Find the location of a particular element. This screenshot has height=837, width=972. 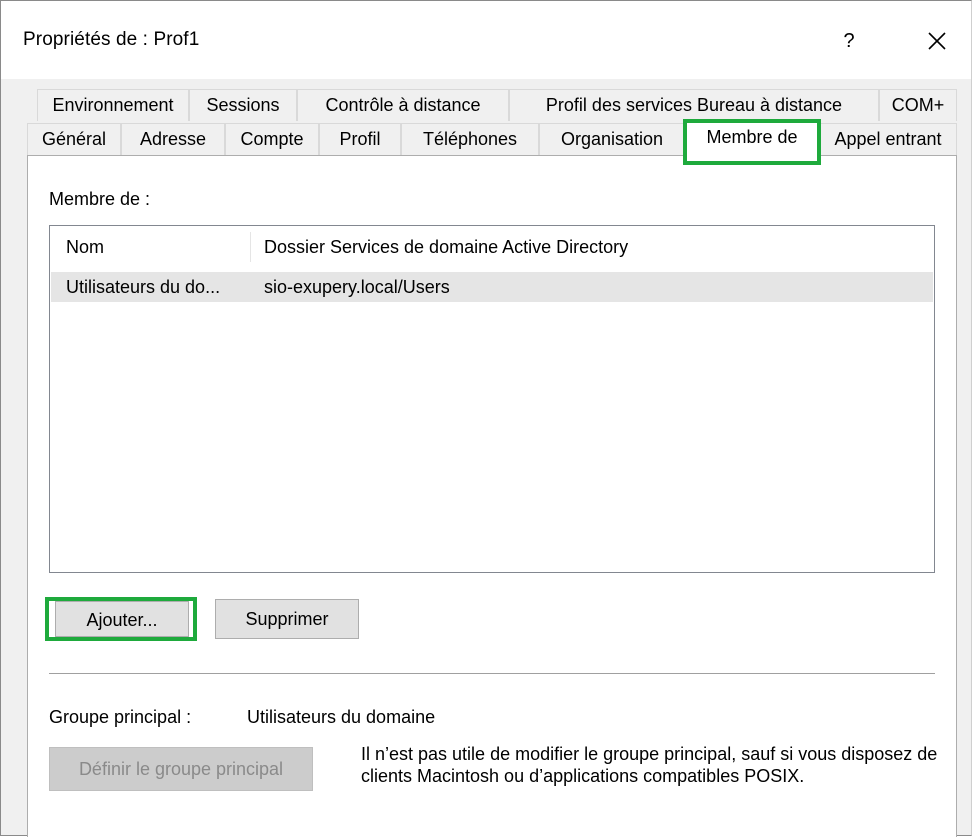

tab-com-plus: COM+ is located at coordinates (918, 105).